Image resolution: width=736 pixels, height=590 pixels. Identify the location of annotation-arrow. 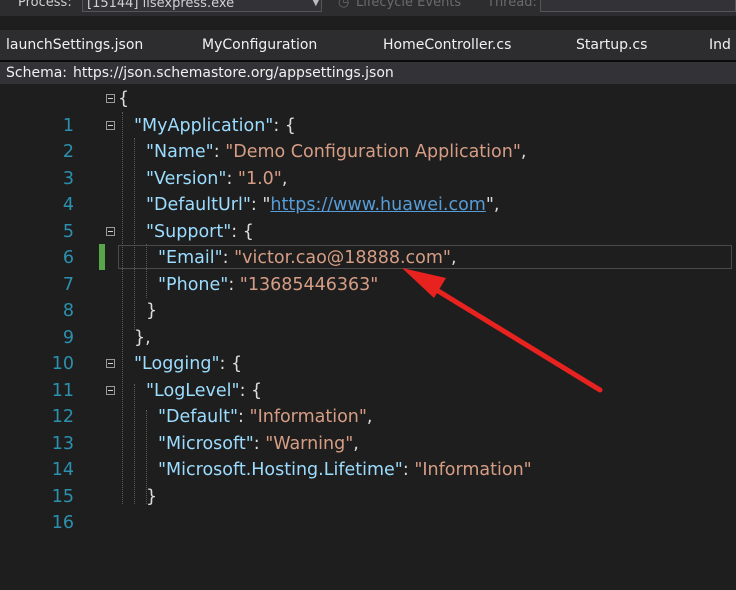
(502, 330).